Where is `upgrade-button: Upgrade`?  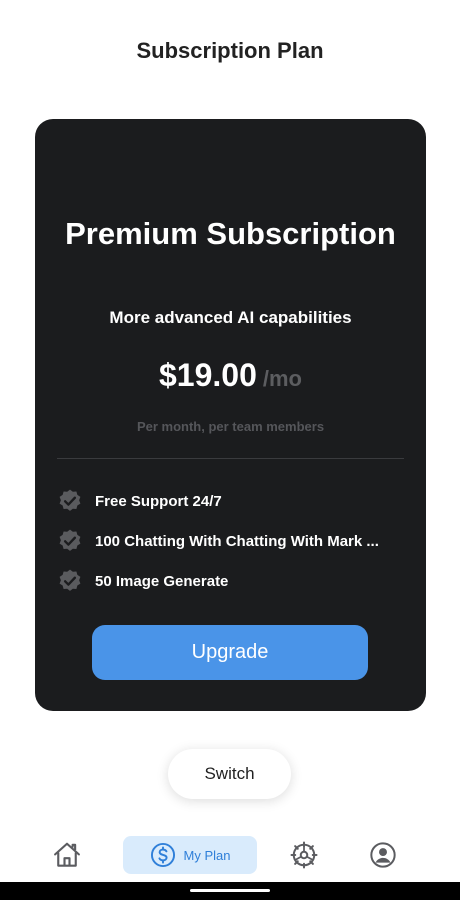 upgrade-button: Upgrade is located at coordinates (230, 652).